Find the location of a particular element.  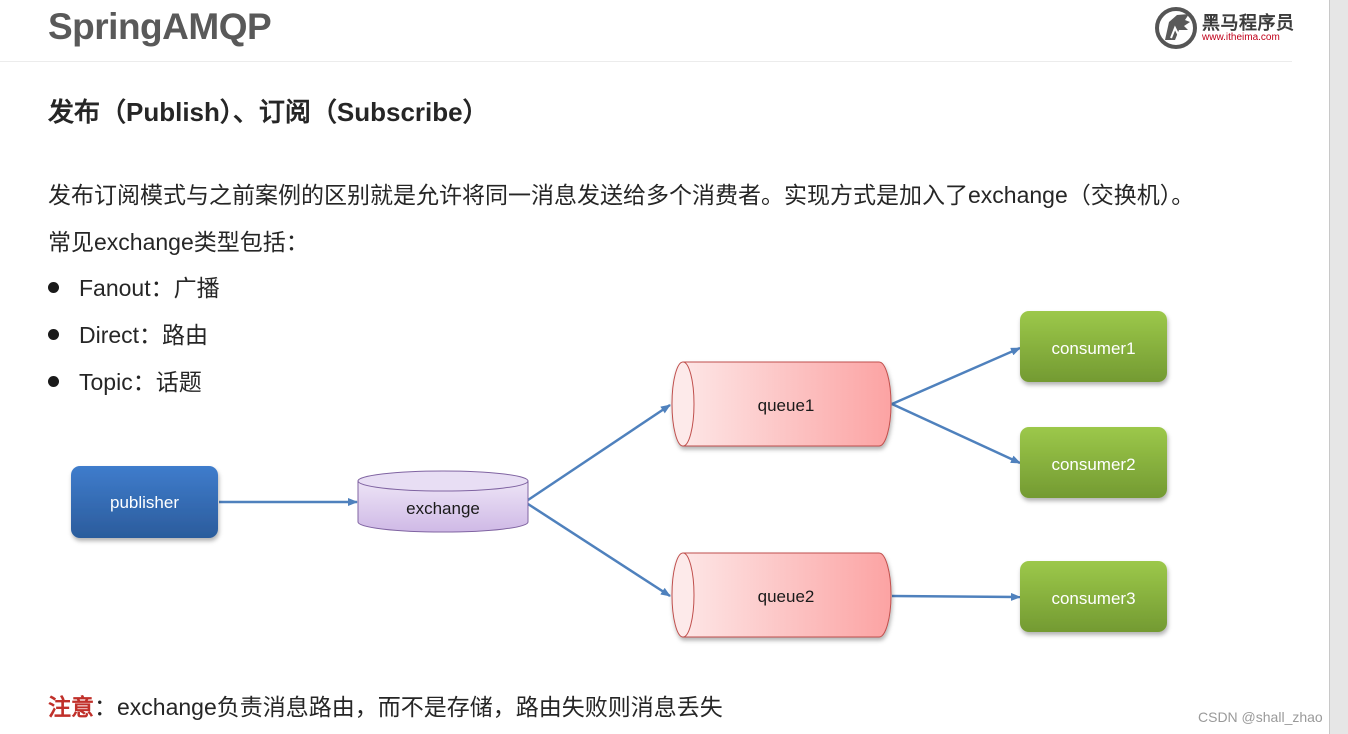

edge-queue2-consumer3 is located at coordinates (956, 596).